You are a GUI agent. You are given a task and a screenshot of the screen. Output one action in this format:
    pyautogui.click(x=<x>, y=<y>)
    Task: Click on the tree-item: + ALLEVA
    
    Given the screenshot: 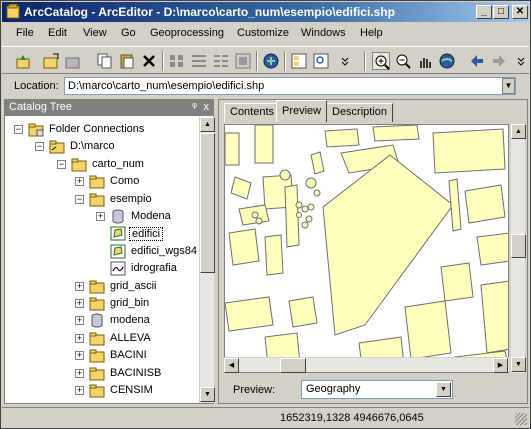 What is the action you would take?
    pyautogui.click(x=137, y=339)
    